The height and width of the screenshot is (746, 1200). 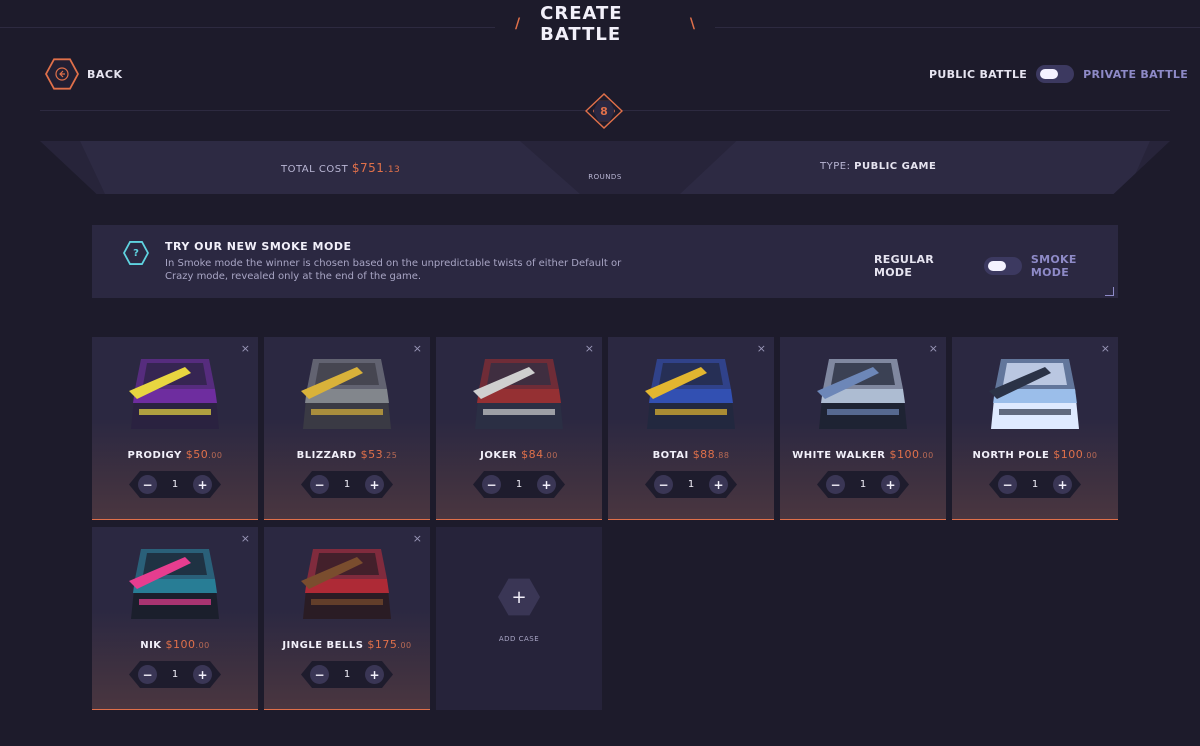 What do you see at coordinates (691, 454) in the screenshot?
I see `case-name: BOTAI $88.88` at bounding box center [691, 454].